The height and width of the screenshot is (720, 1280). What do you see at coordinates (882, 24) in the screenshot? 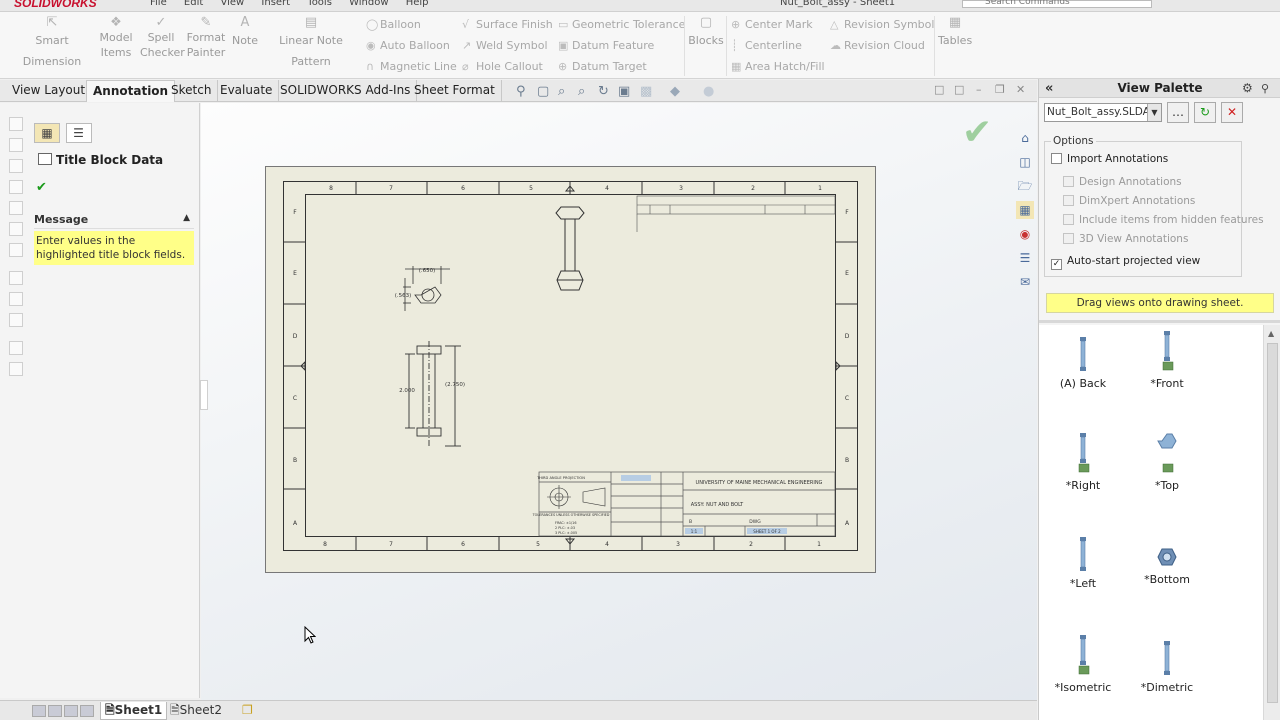
I see `revision-symbol-button: △ Revision Symbol` at bounding box center [882, 24].